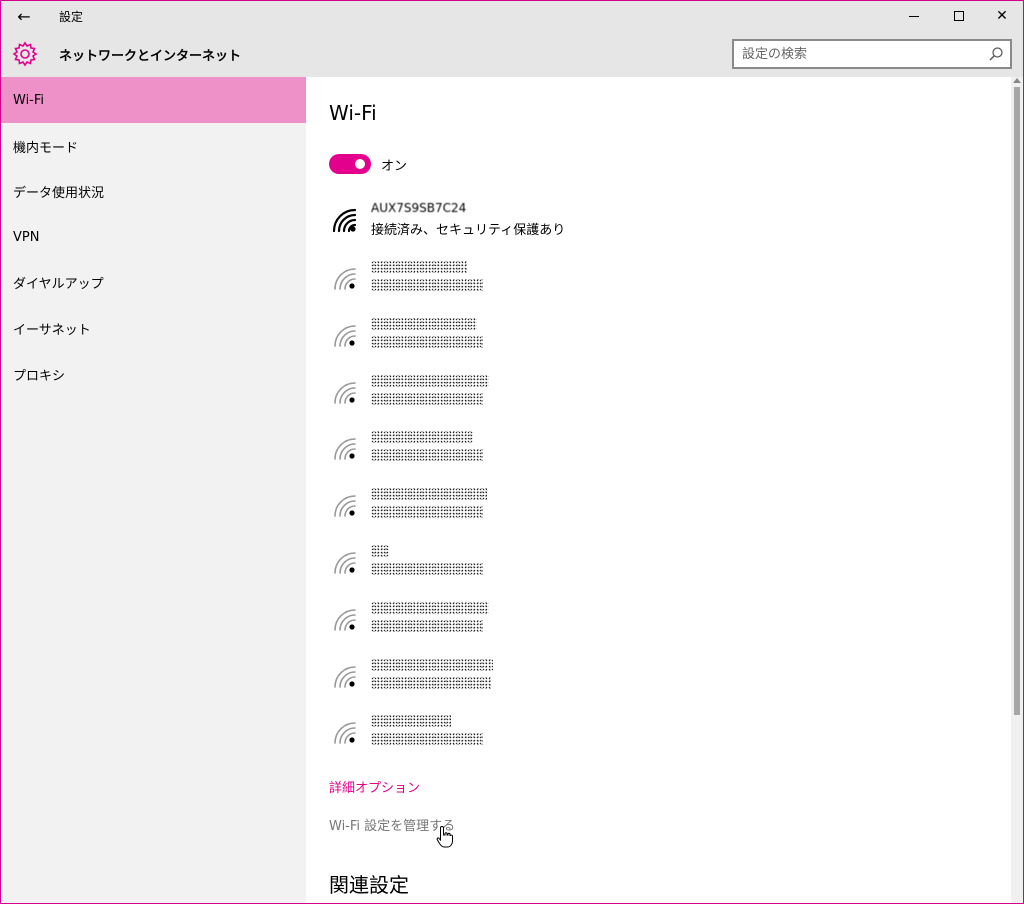  I want to click on close-icon: ✕, so click(1002, 16).